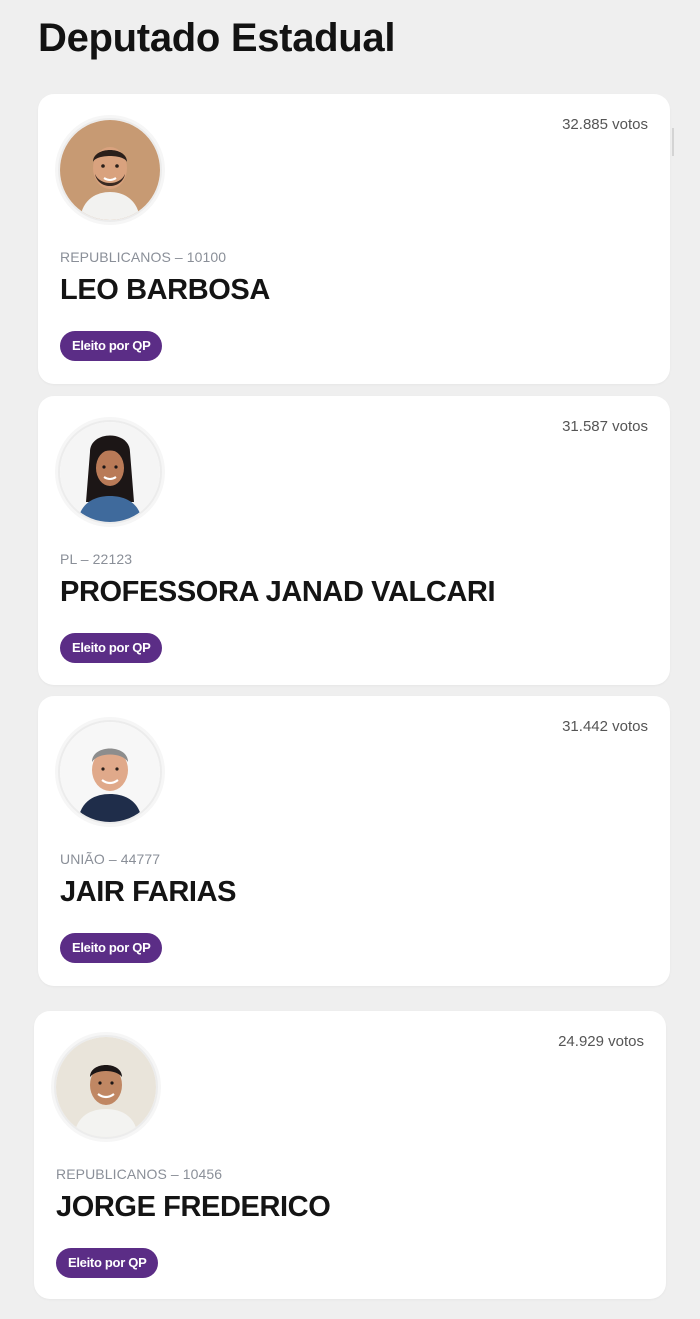 This screenshot has height=1319, width=700. I want to click on candidate-name: LEO BARBOSA, so click(165, 290).